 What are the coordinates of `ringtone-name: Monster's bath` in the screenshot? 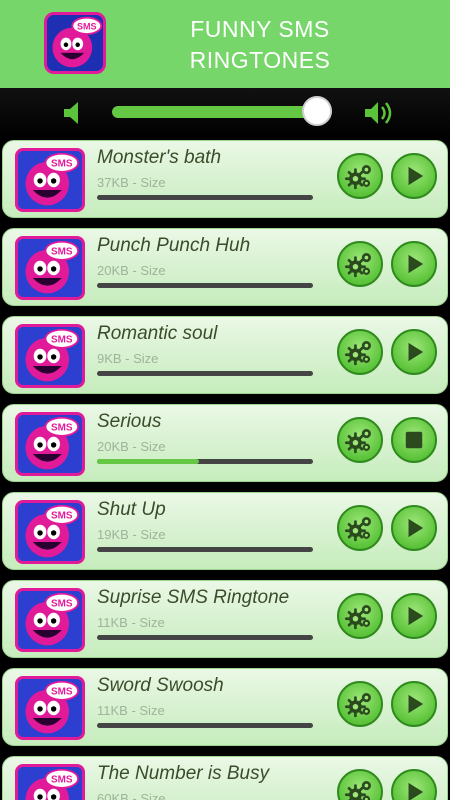 It's located at (159, 157).